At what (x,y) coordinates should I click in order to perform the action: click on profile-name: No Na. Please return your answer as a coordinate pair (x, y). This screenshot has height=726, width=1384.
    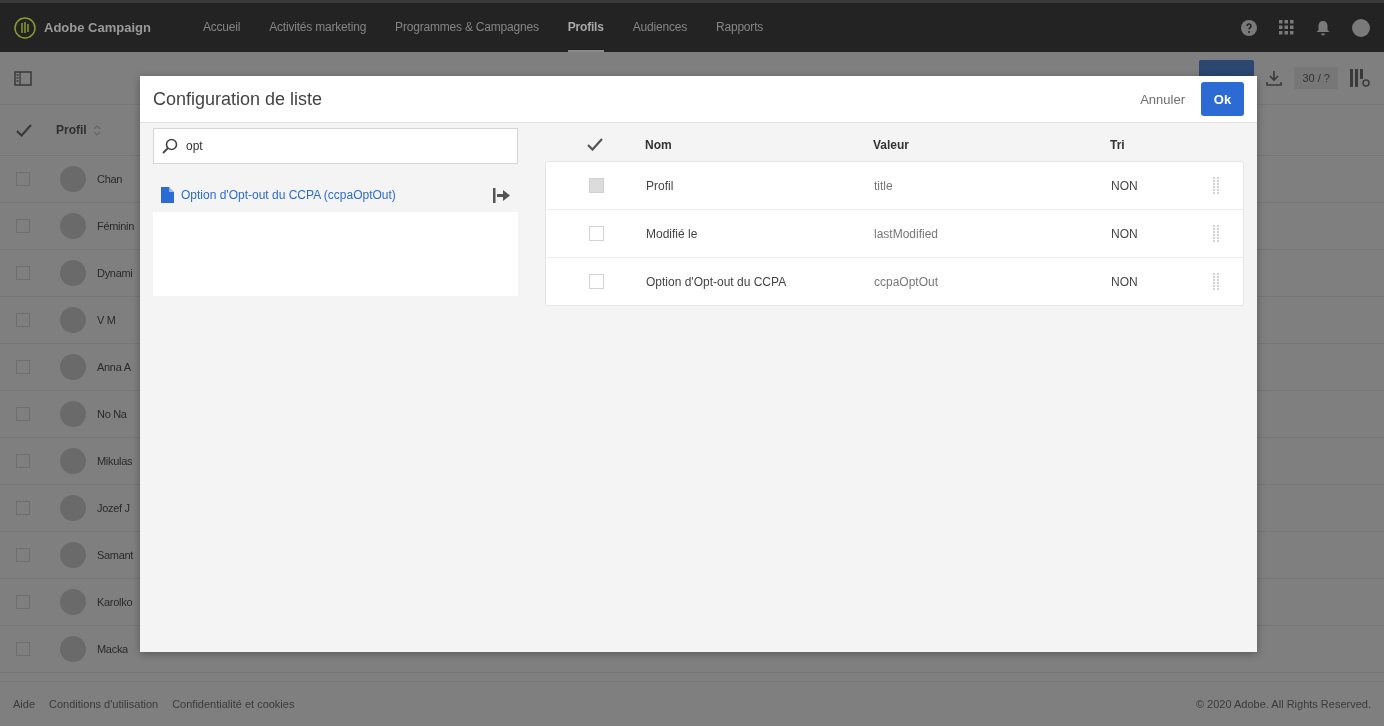
    Looking at the image, I should click on (112, 414).